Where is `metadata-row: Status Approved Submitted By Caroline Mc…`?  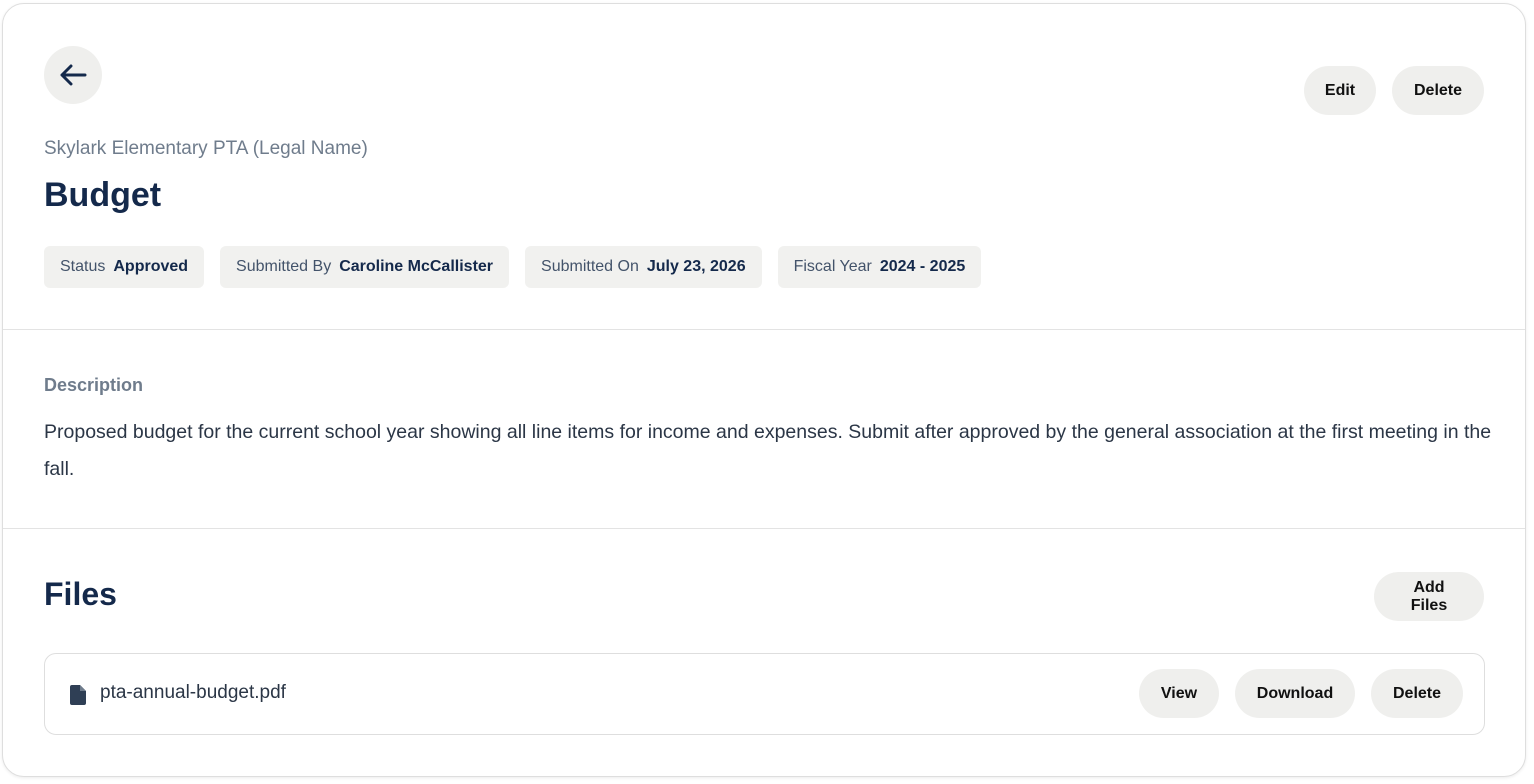
metadata-row: Status Approved Submitted By Caroline Mc… is located at coordinates (513, 267).